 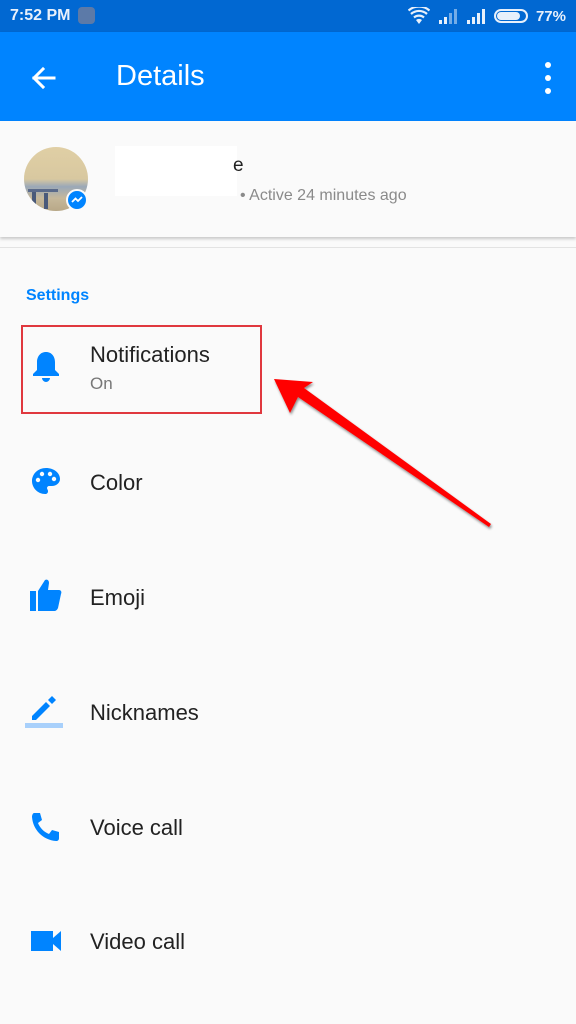 I want to click on arrow-left-icon, so click(x=43, y=78).